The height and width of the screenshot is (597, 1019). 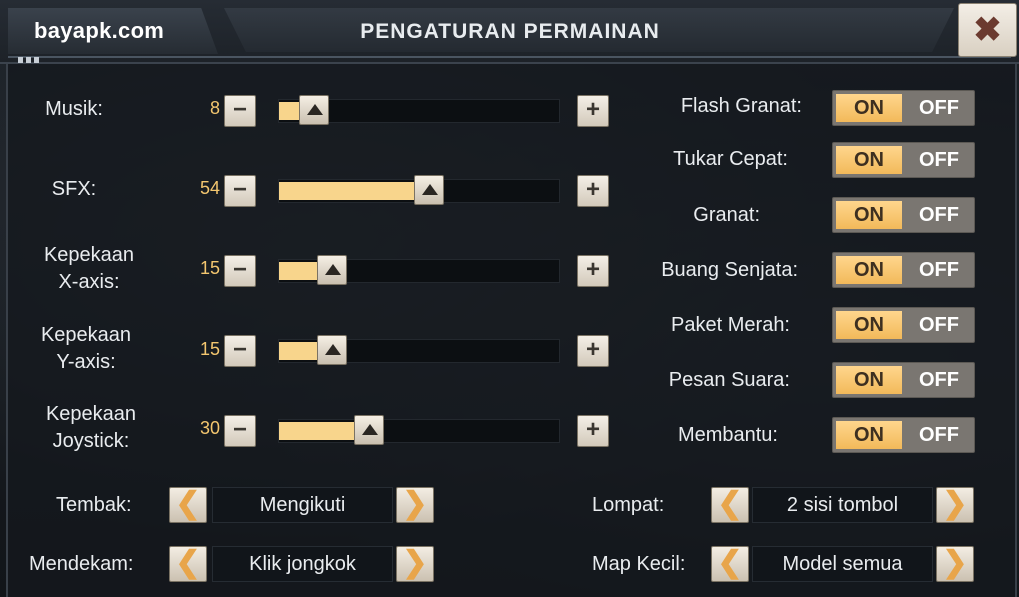 What do you see at coordinates (741, 106) in the screenshot?
I see `toggle-label-flash-granat: Flash Granat:` at bounding box center [741, 106].